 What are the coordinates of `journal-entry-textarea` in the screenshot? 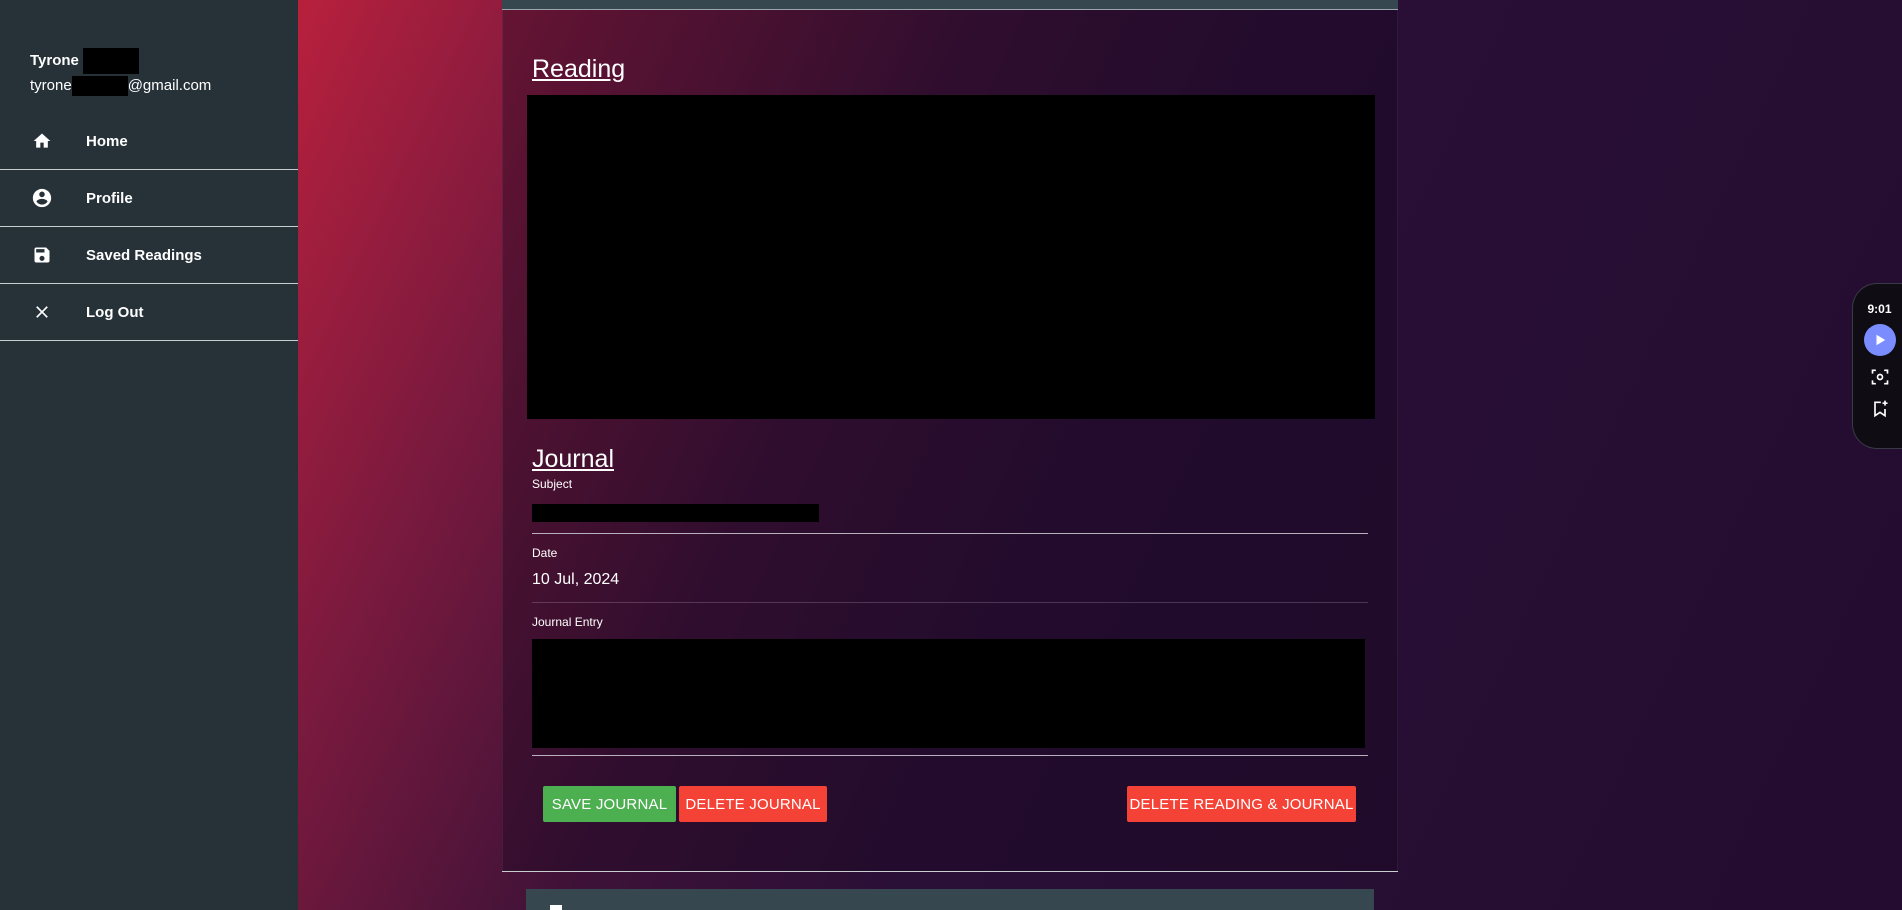 It's located at (948, 693).